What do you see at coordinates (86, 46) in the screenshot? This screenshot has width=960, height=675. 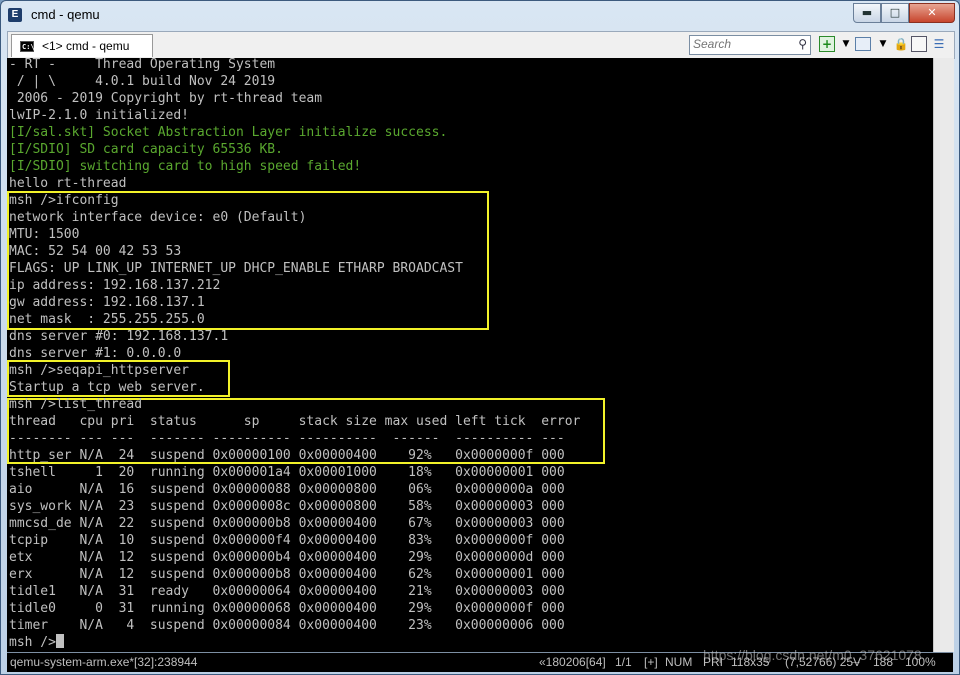 I see `tab-label: <1> cmd - qemu` at bounding box center [86, 46].